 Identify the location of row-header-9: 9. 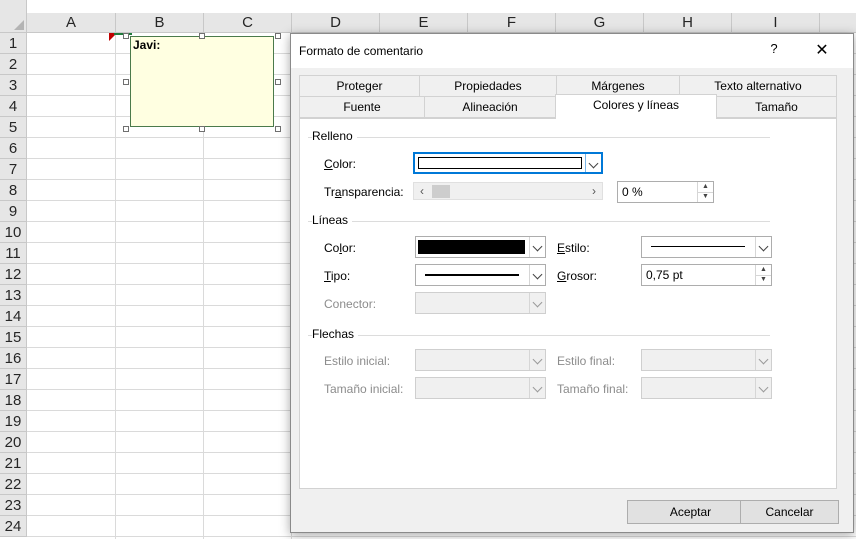
(13, 211).